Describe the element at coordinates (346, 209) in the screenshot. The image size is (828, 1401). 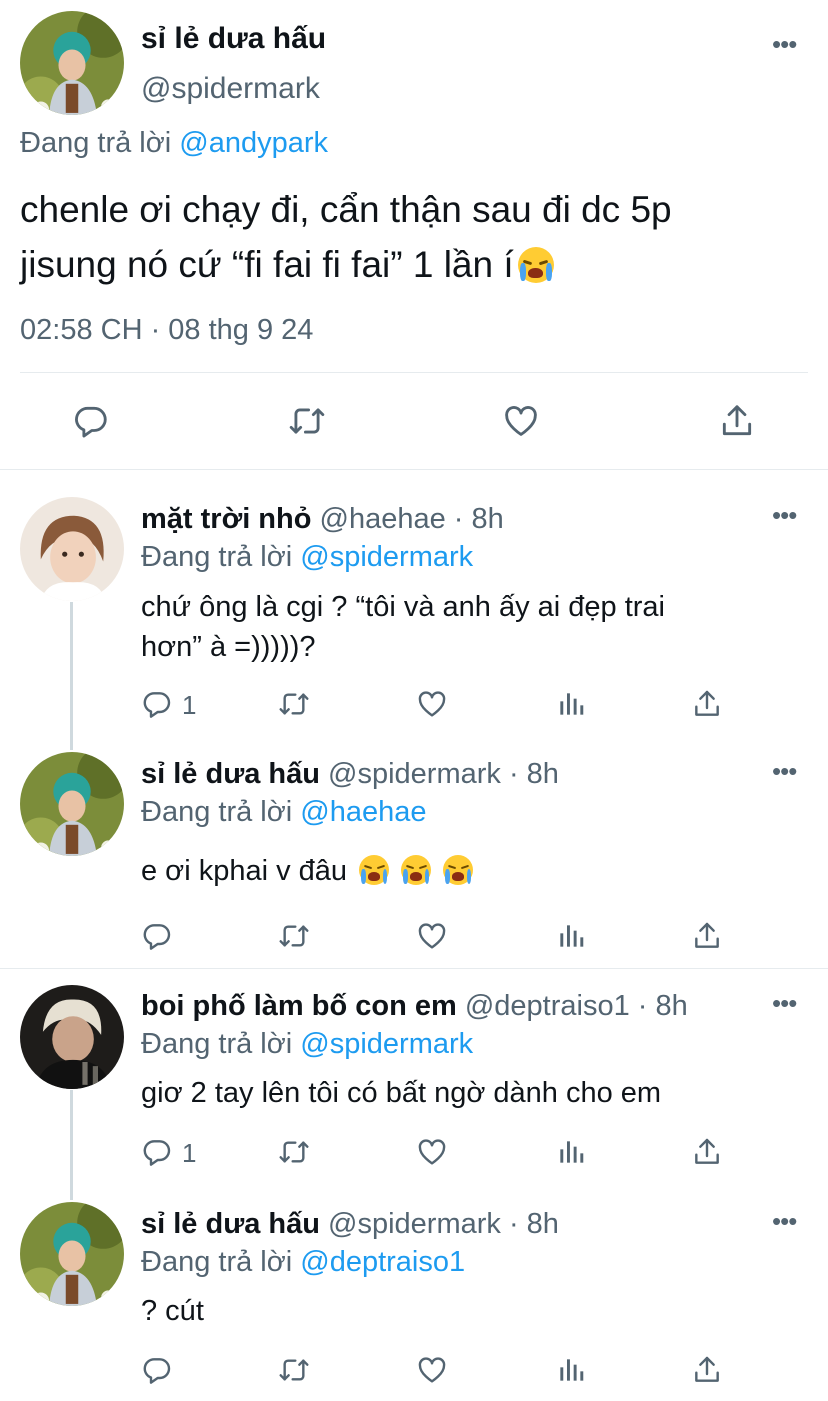
I see `tweet-text-line: chenle ơi chạy đi, cẩn thận sau đi dc 5p` at that location.